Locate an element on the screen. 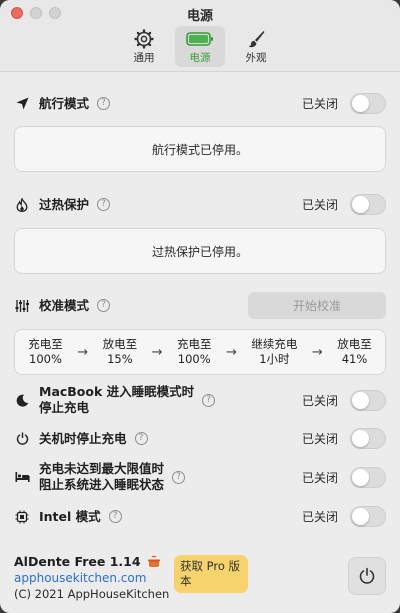 Image resolution: width=400 pixels, height=613 pixels. cpu-icon is located at coordinates (22, 517).